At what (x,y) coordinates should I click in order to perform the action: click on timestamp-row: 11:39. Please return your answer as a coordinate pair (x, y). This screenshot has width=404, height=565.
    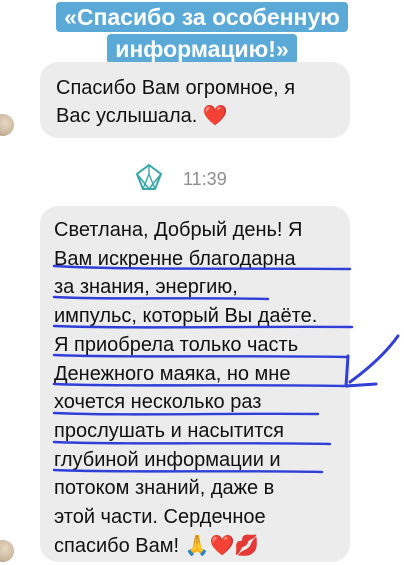
    Looking at the image, I should click on (181, 179).